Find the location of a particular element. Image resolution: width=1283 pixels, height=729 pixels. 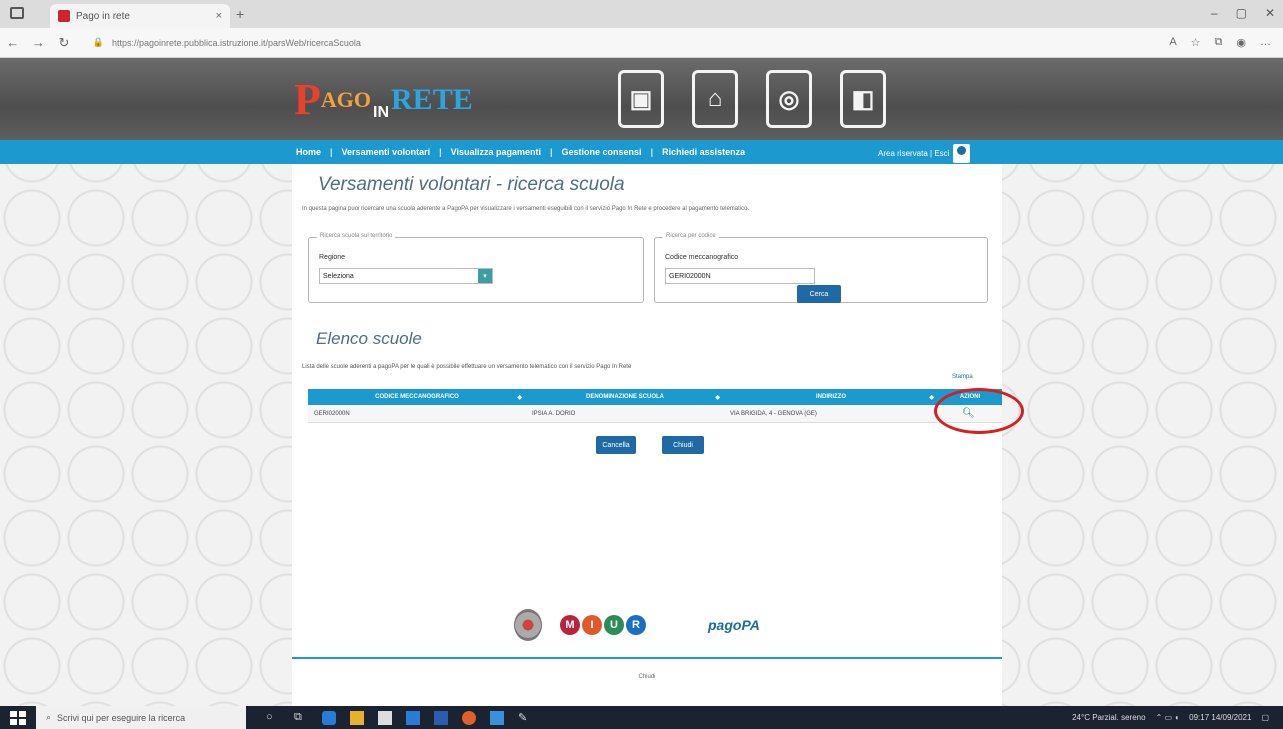

forward-button: → is located at coordinates (39, 42).